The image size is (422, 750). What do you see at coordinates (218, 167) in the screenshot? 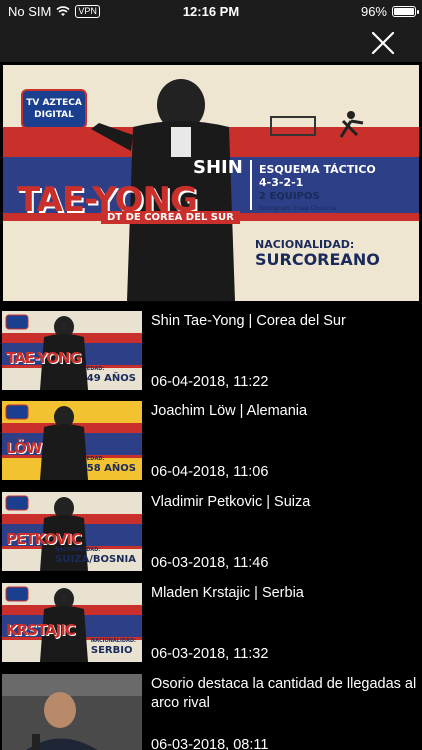
I see `hero-first-name: SHIN` at bounding box center [218, 167].